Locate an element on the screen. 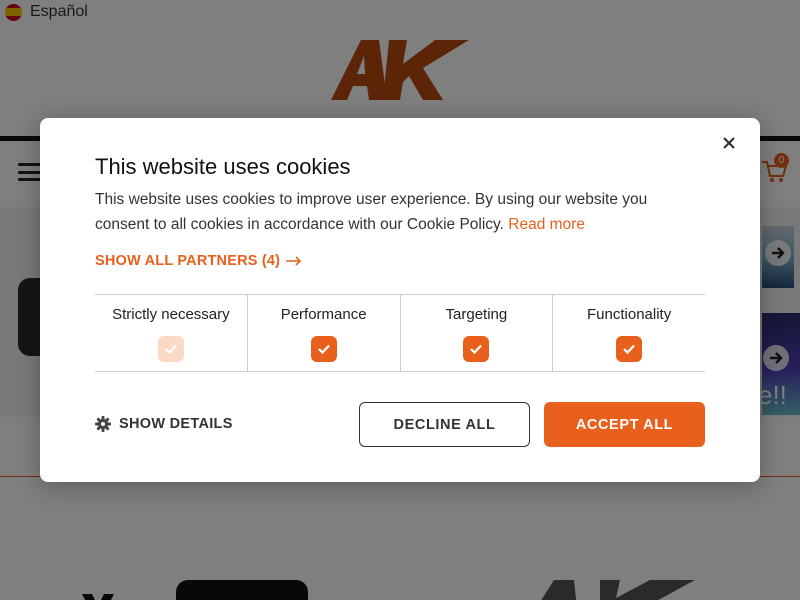 The image size is (800, 600). show-details-label: SHOW DETAILS is located at coordinates (176, 424).